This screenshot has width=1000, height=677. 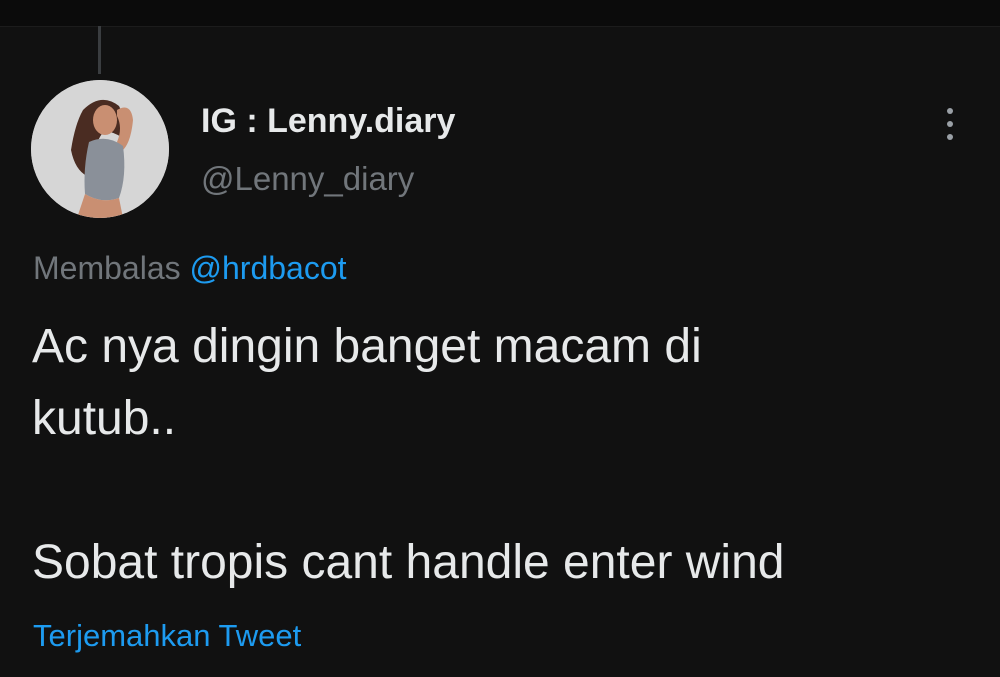 What do you see at coordinates (268, 268) in the screenshot?
I see `reply-mention-link: @hrdbacot` at bounding box center [268, 268].